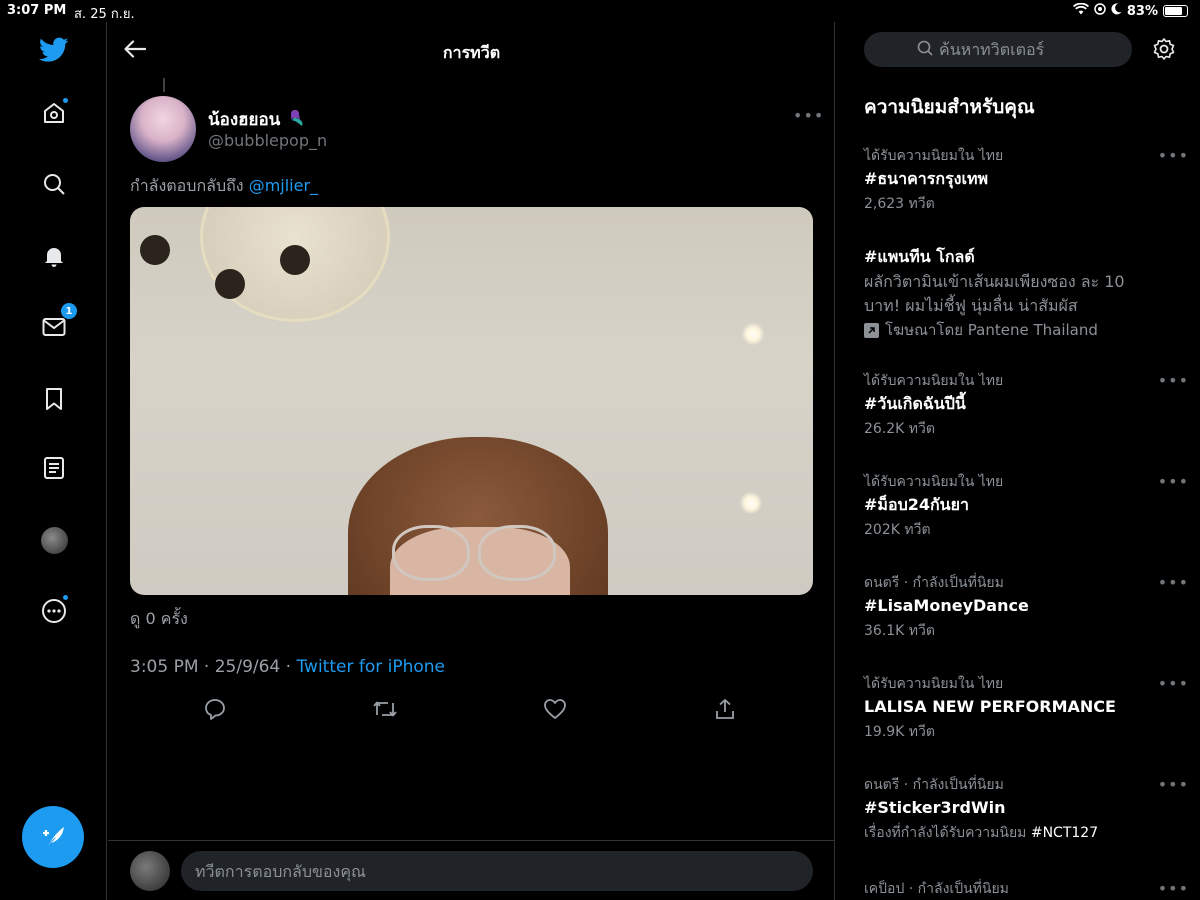  Describe the element at coordinates (915, 403) in the screenshot. I see `trend-name: #วันเกิดฉันปีนี้` at that location.